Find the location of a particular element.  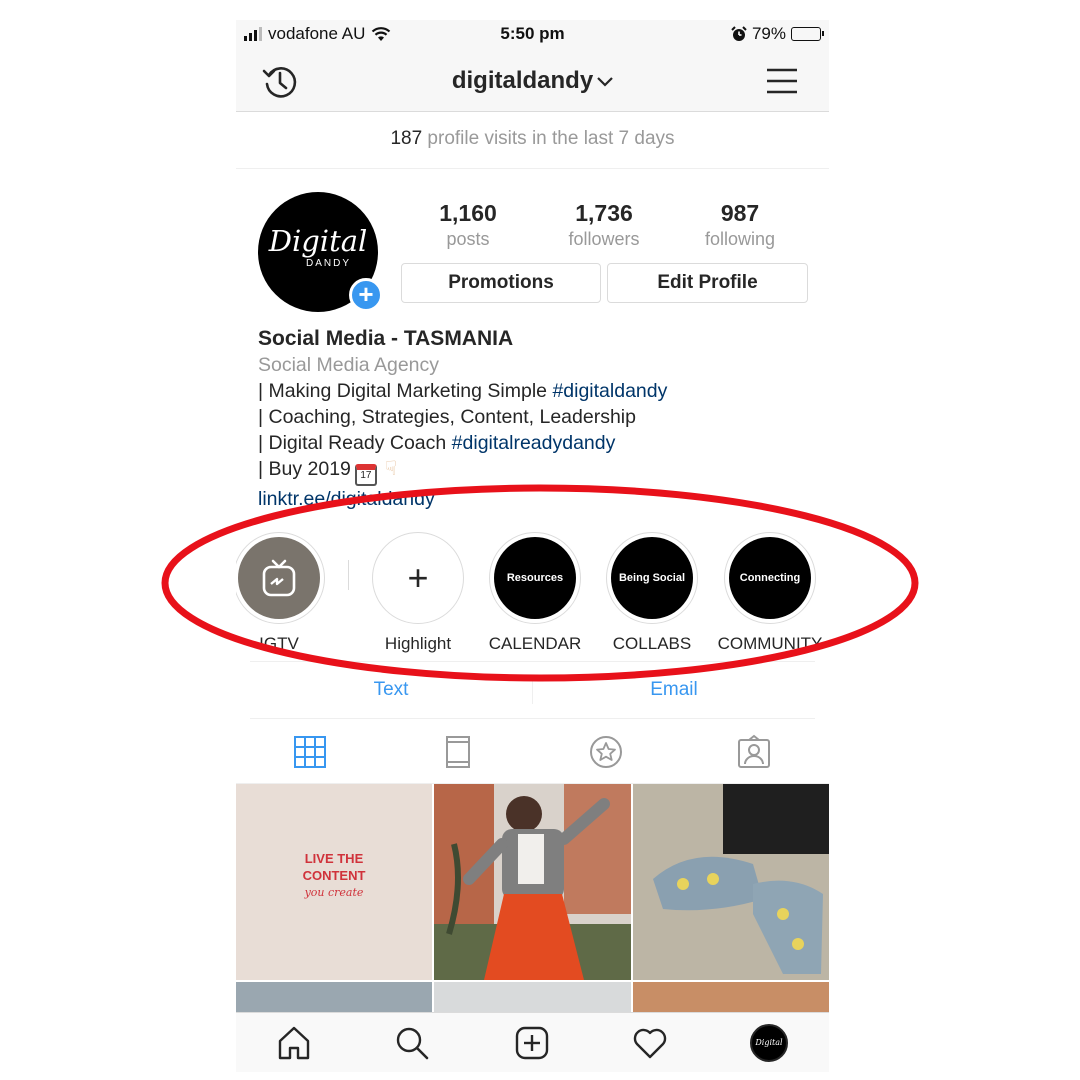

hashtag-link: #digitaldandy is located at coordinates (609, 391).